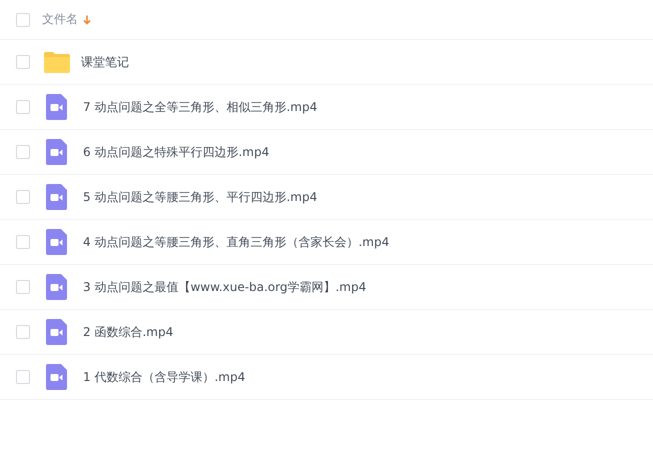 Image resolution: width=653 pixels, height=461 pixels. Describe the element at coordinates (57, 62) in the screenshot. I see `folder-icon` at that location.